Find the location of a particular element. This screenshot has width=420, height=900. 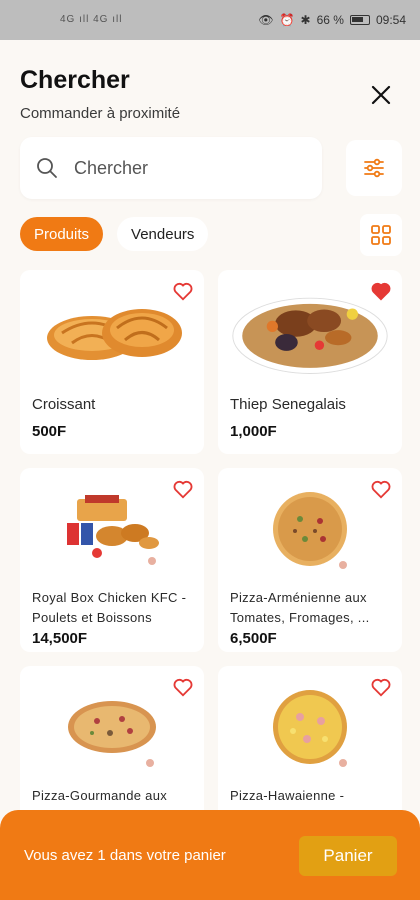

product-name: Thiep Senegalais is located at coordinates (288, 404).